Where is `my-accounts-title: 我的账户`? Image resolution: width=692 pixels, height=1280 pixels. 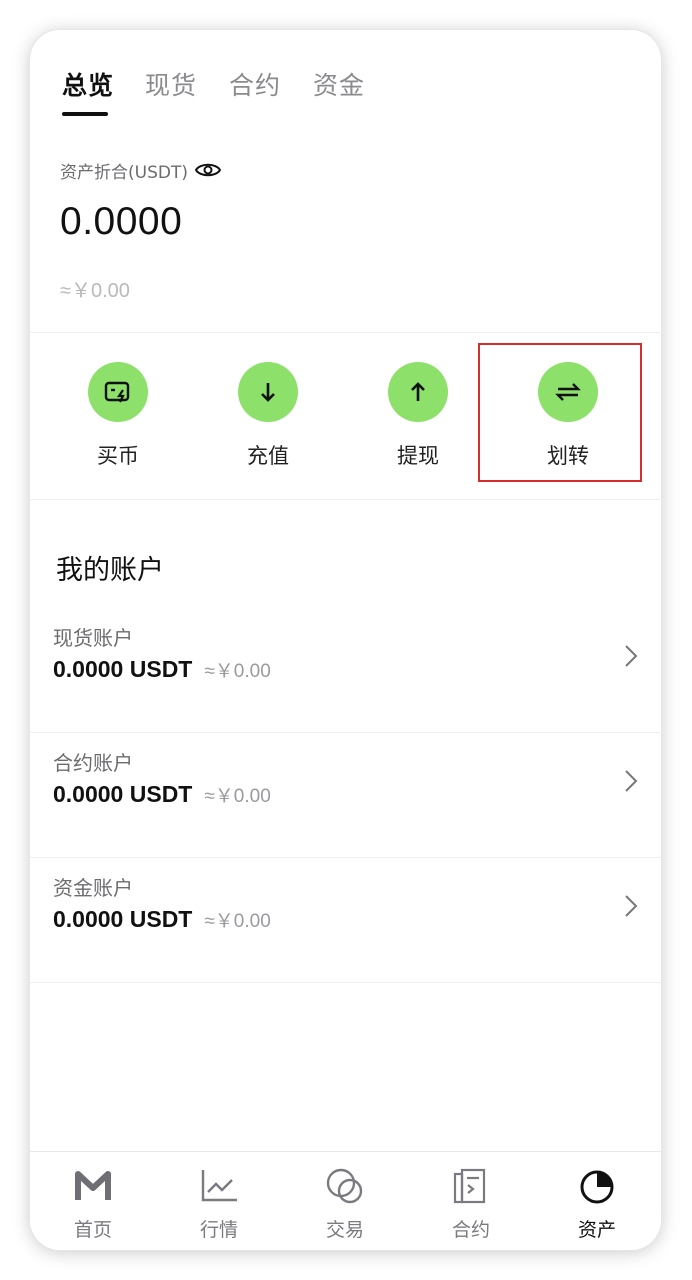 my-accounts-title: 我的账户 is located at coordinates (110, 570).